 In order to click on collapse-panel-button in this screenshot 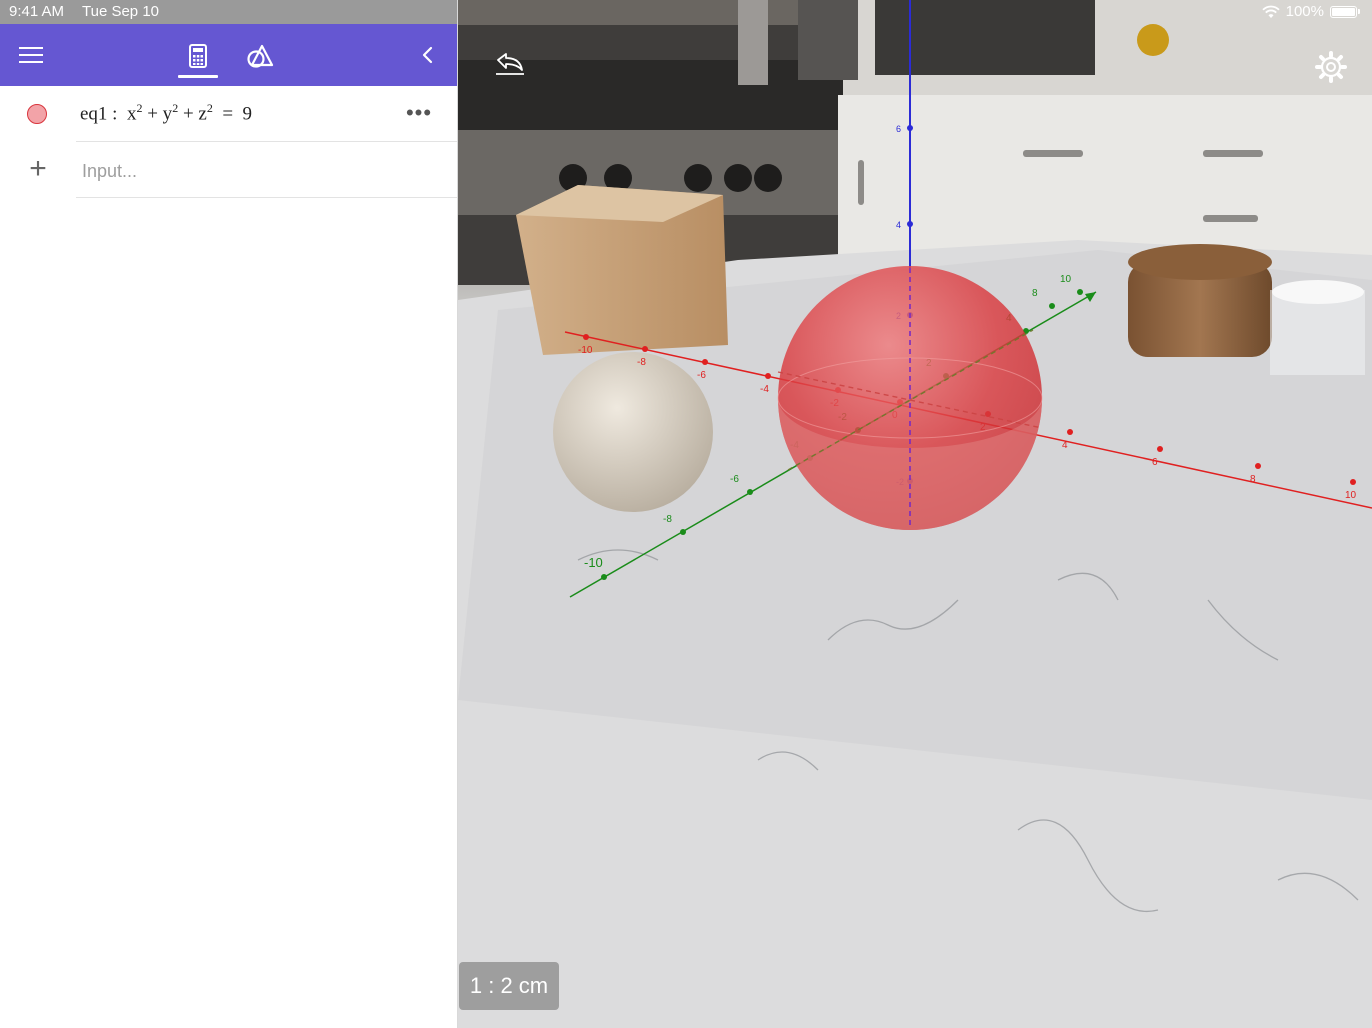, I will do `click(427, 55)`.